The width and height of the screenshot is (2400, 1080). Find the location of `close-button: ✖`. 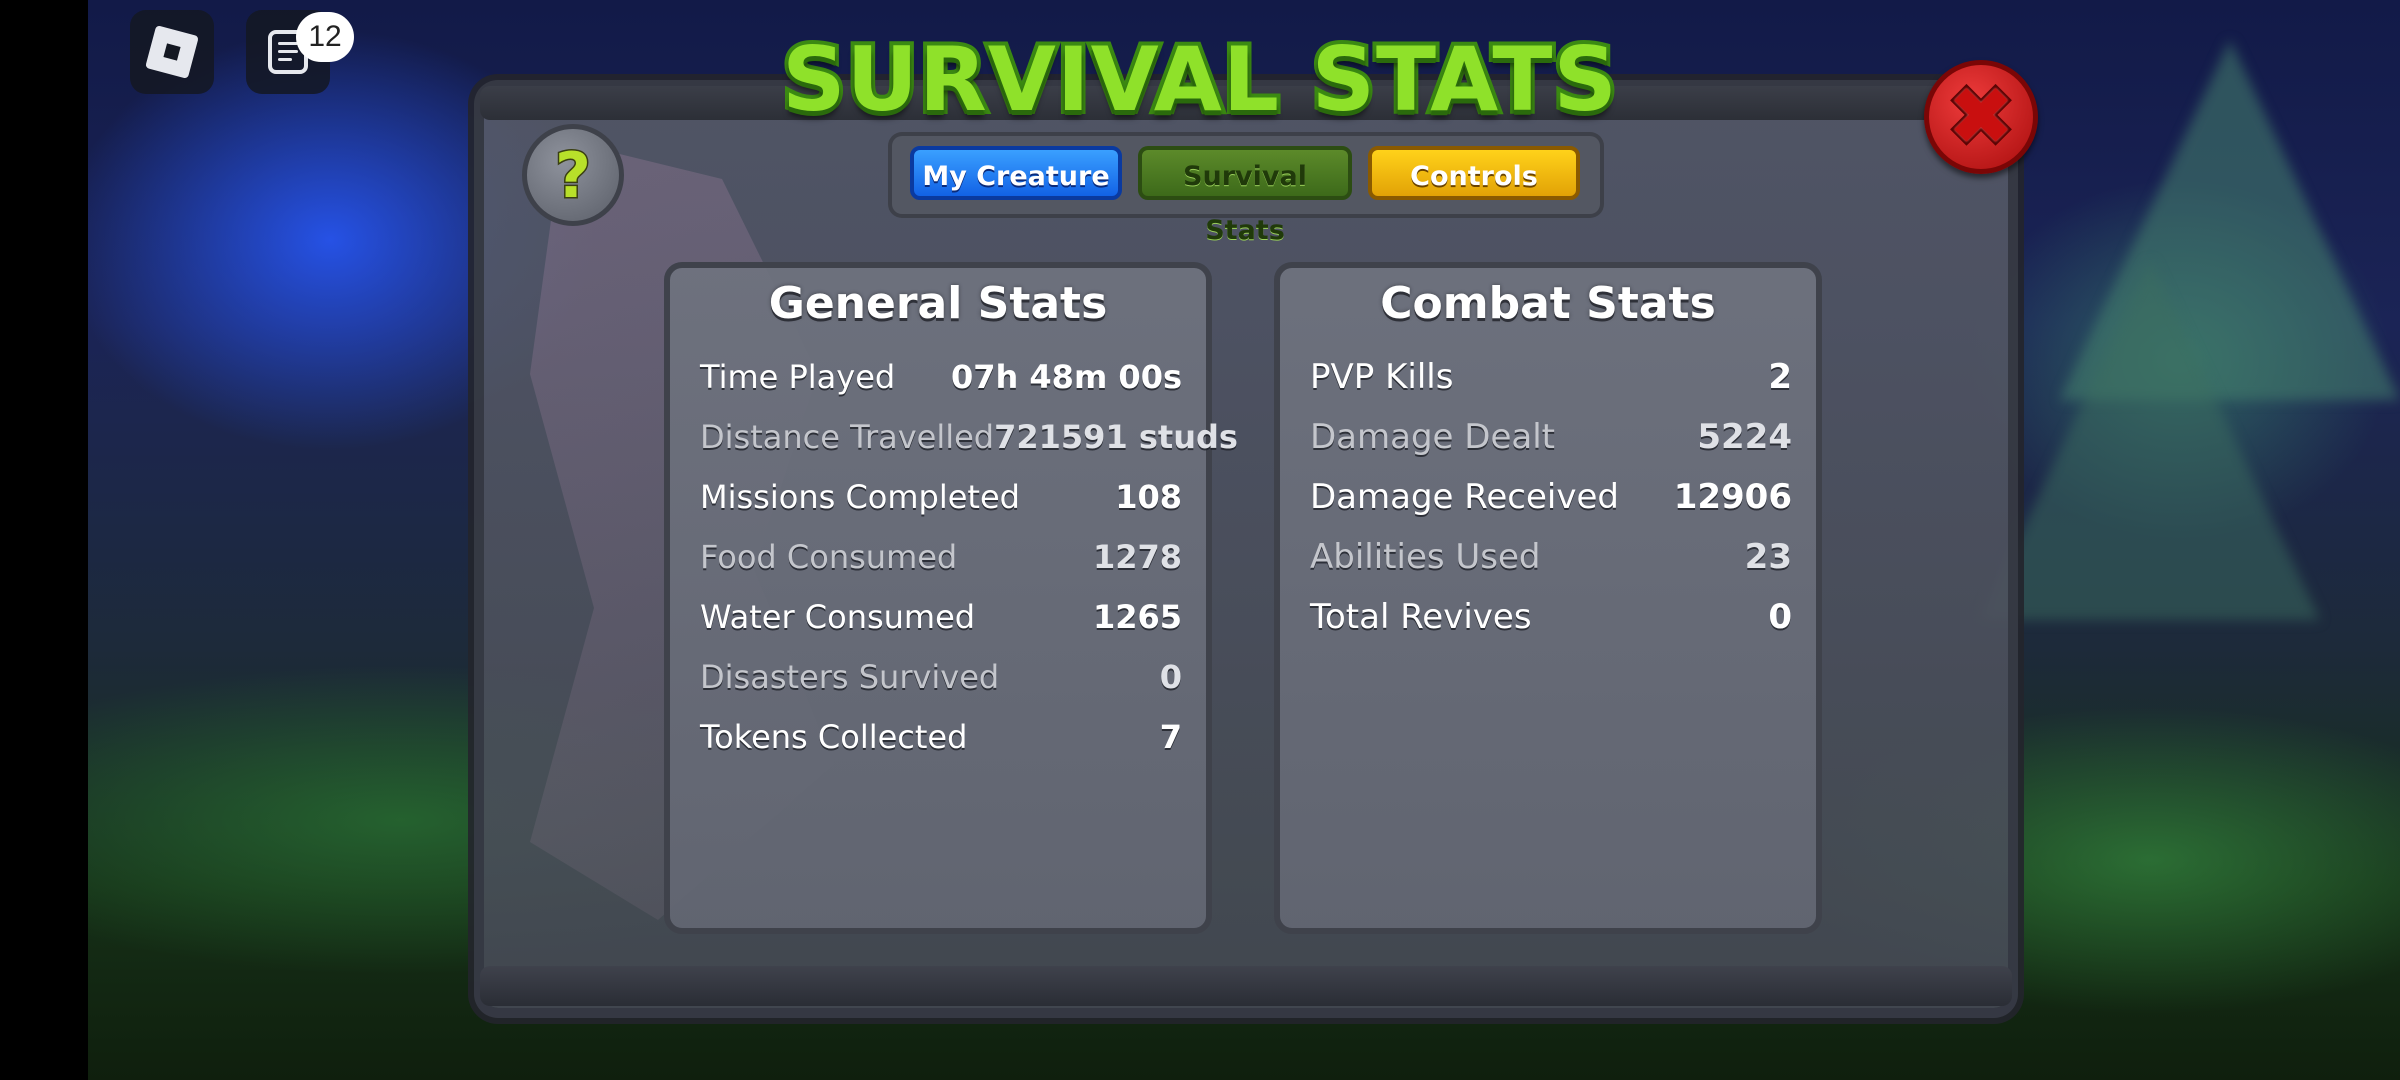

close-button: ✖ is located at coordinates (1981, 117).